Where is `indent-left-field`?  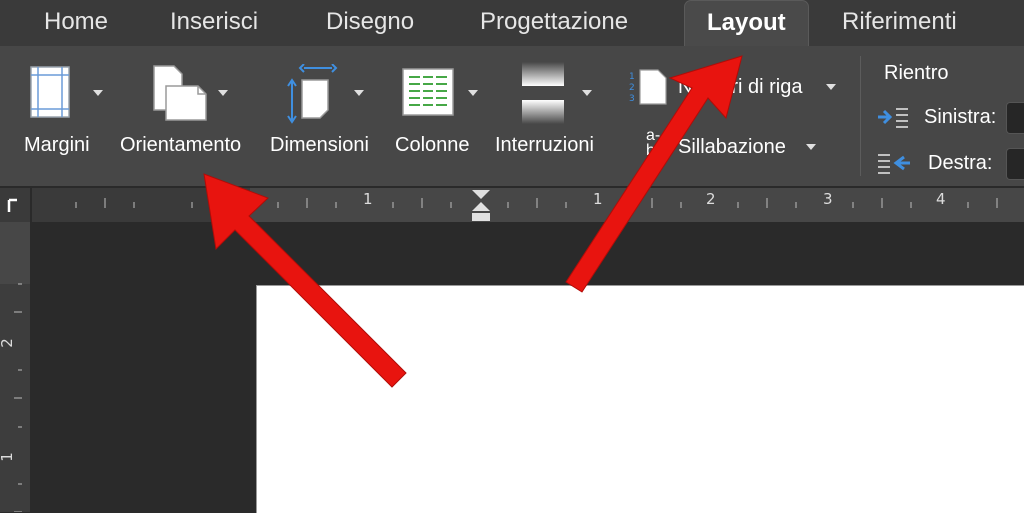 indent-left-field is located at coordinates (1015, 118).